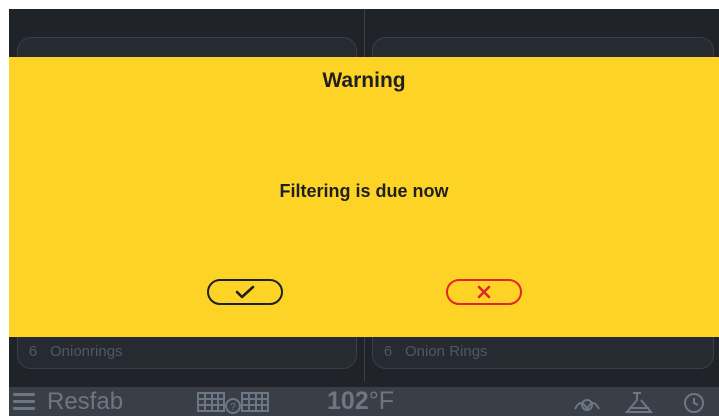 This screenshot has width=719, height=416. What do you see at coordinates (86, 351) in the screenshot?
I see `left-item-label: Onionrings` at bounding box center [86, 351].